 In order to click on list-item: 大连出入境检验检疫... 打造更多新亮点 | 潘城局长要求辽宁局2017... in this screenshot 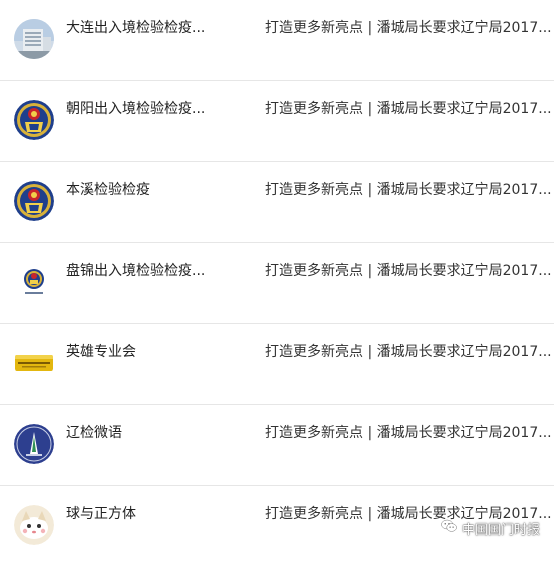, I will do `click(277, 40)`.